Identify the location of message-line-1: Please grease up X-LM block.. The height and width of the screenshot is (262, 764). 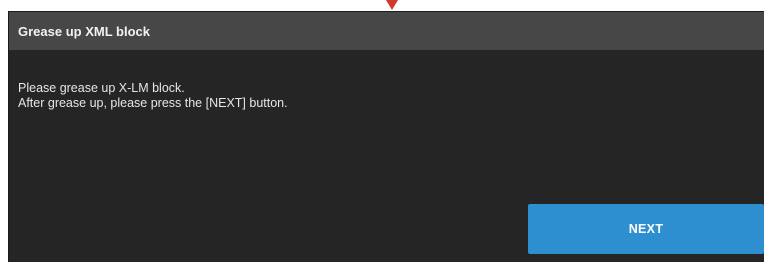
(101, 88).